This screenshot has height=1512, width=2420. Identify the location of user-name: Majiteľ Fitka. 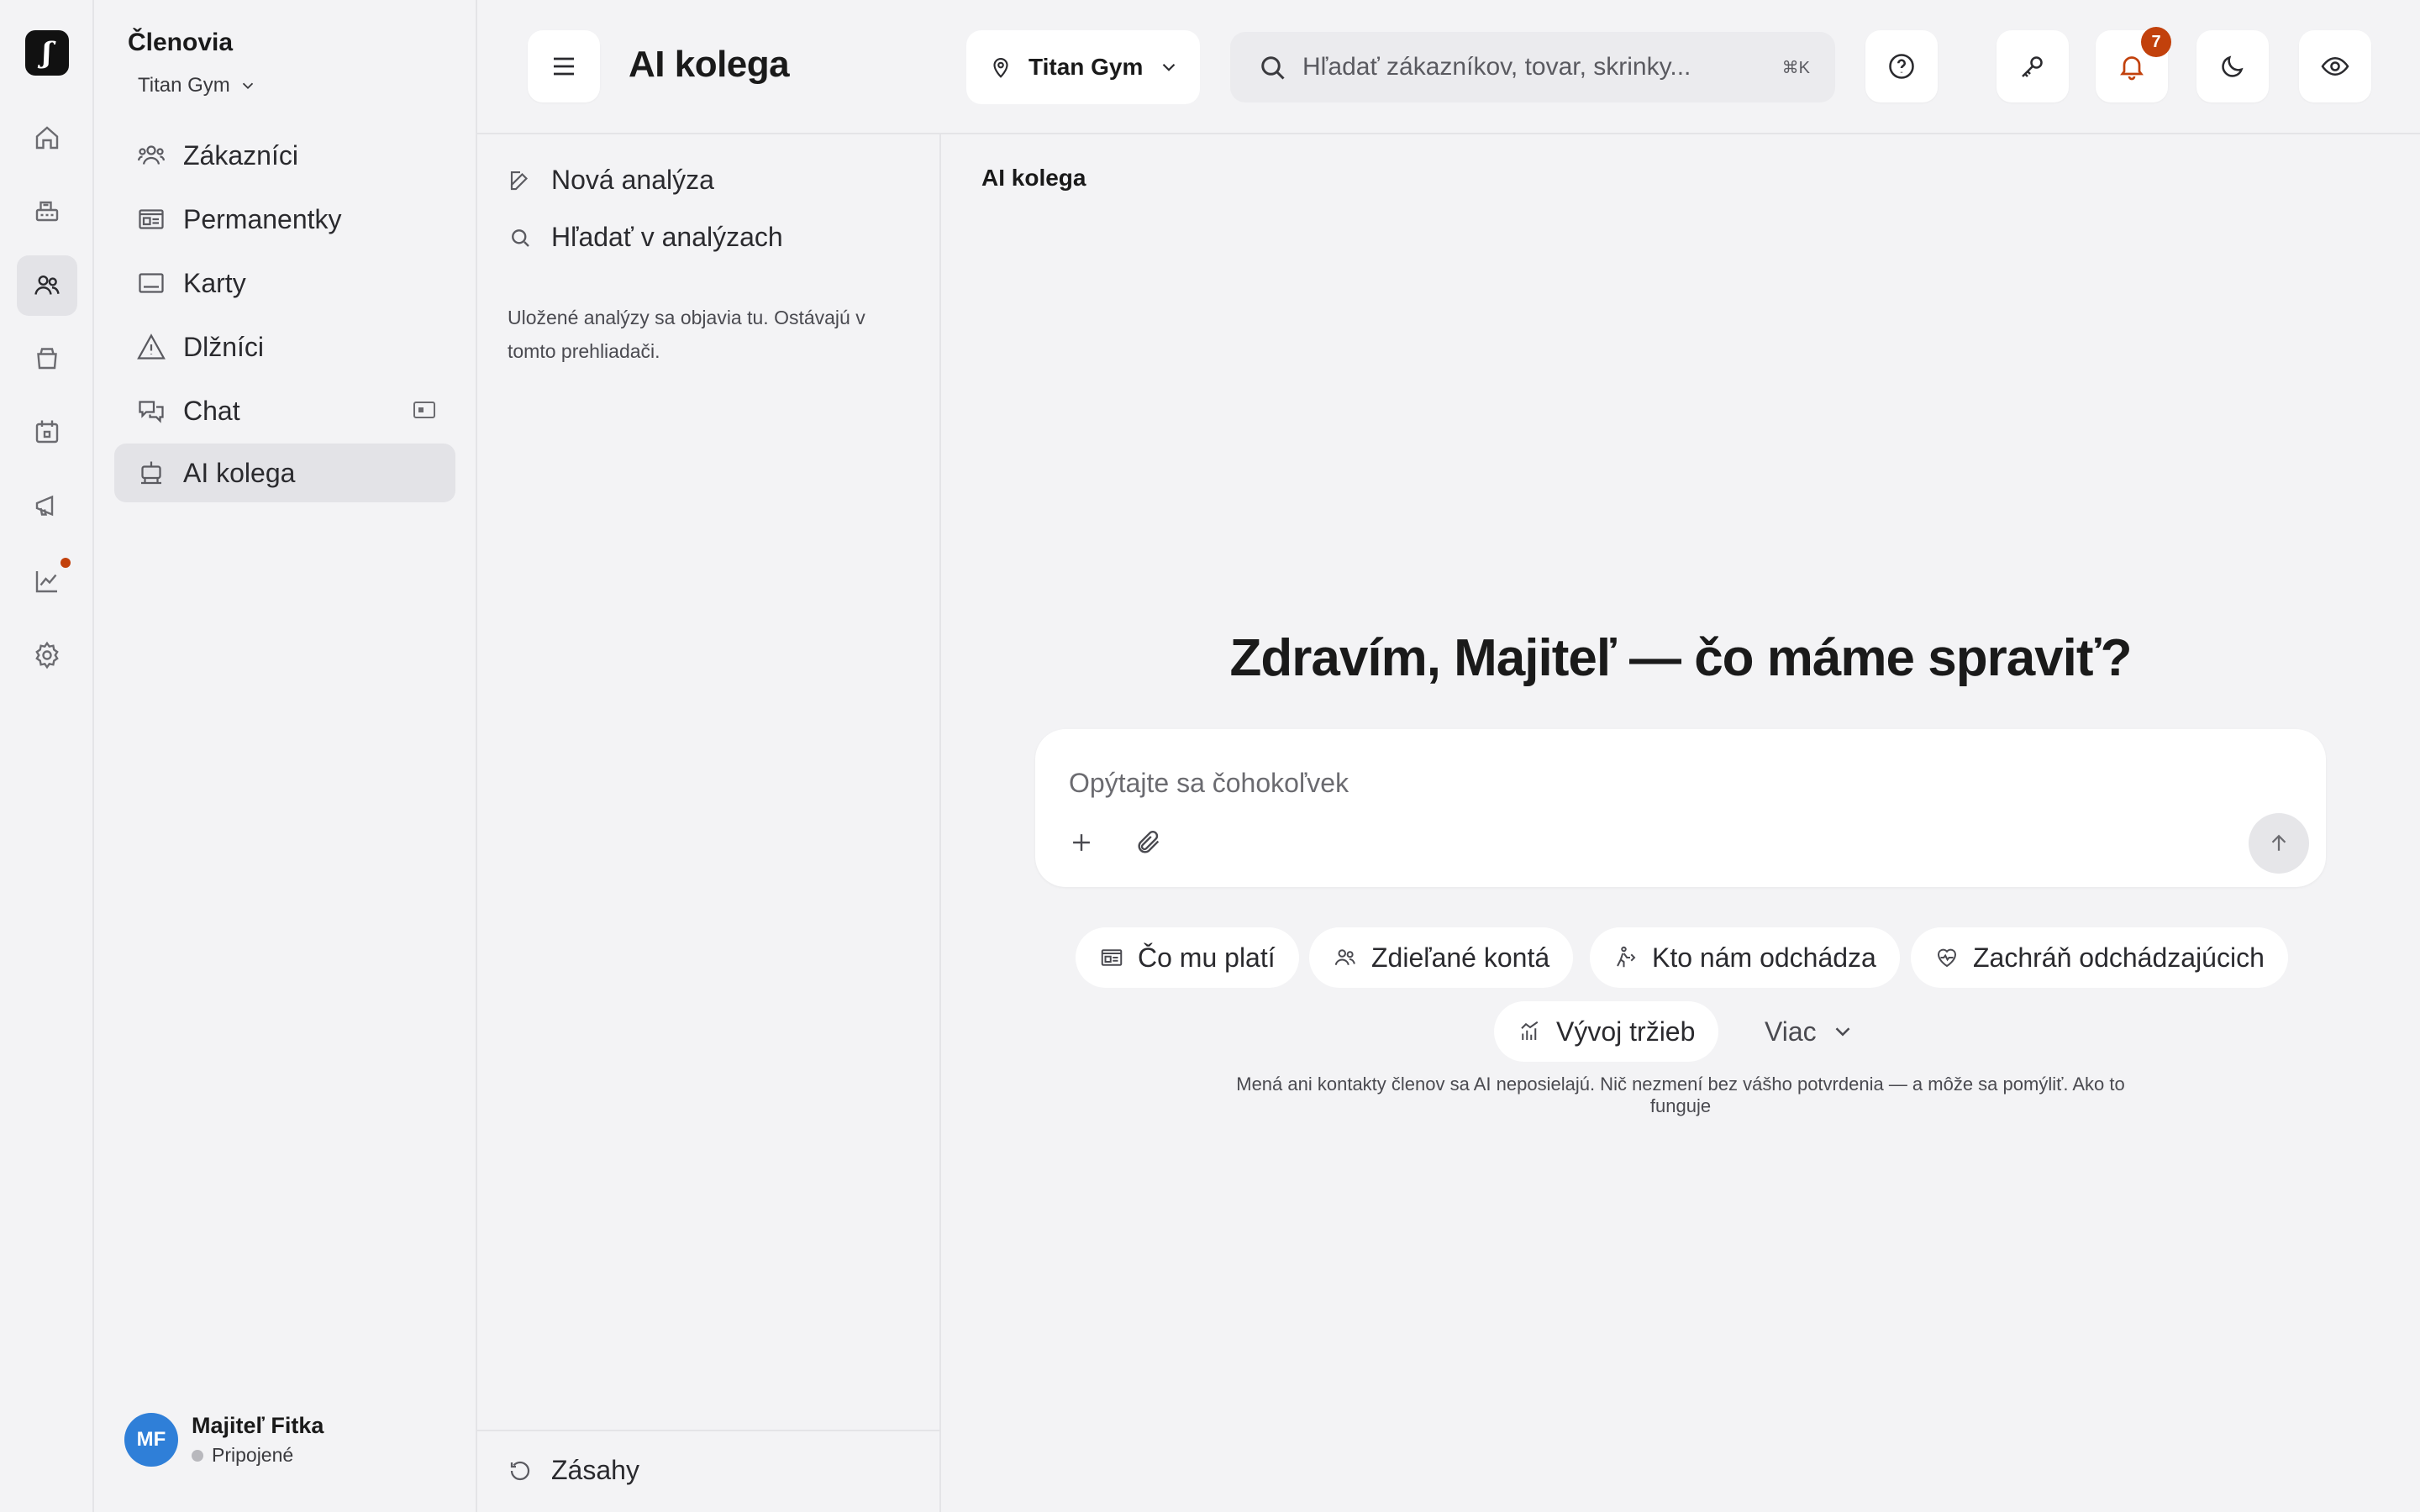
(258, 1425).